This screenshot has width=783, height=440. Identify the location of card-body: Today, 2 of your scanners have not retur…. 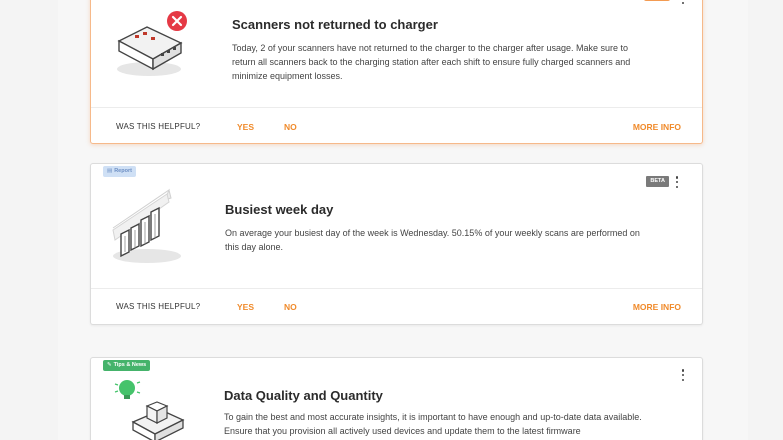
(431, 62).